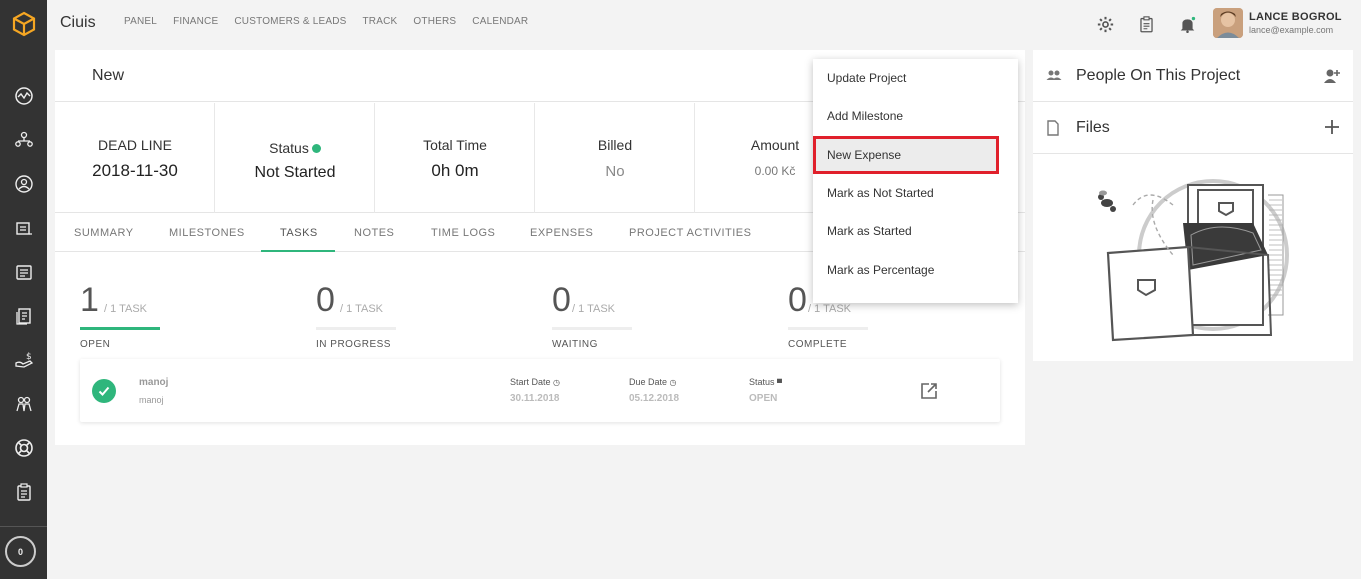  What do you see at coordinates (316, 148) in the screenshot?
I see `status-dot` at bounding box center [316, 148].